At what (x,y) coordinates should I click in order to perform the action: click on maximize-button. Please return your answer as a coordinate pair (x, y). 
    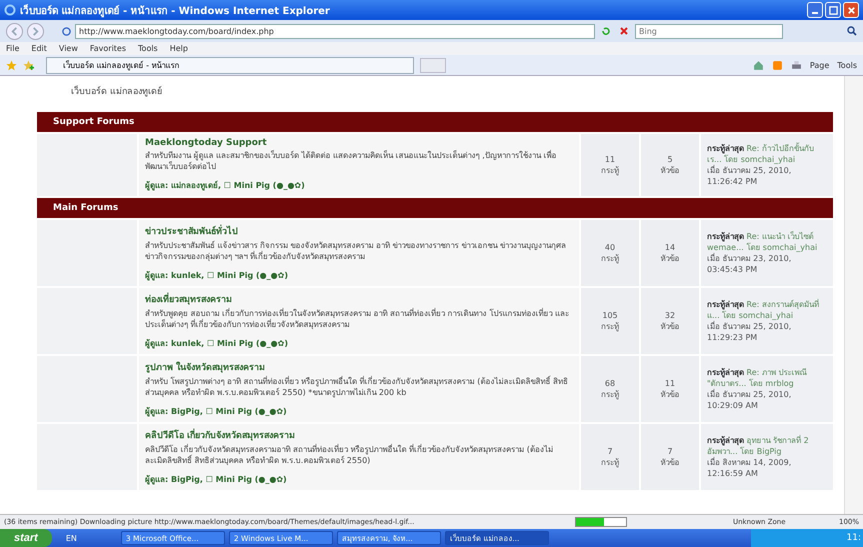
    Looking at the image, I should click on (833, 10).